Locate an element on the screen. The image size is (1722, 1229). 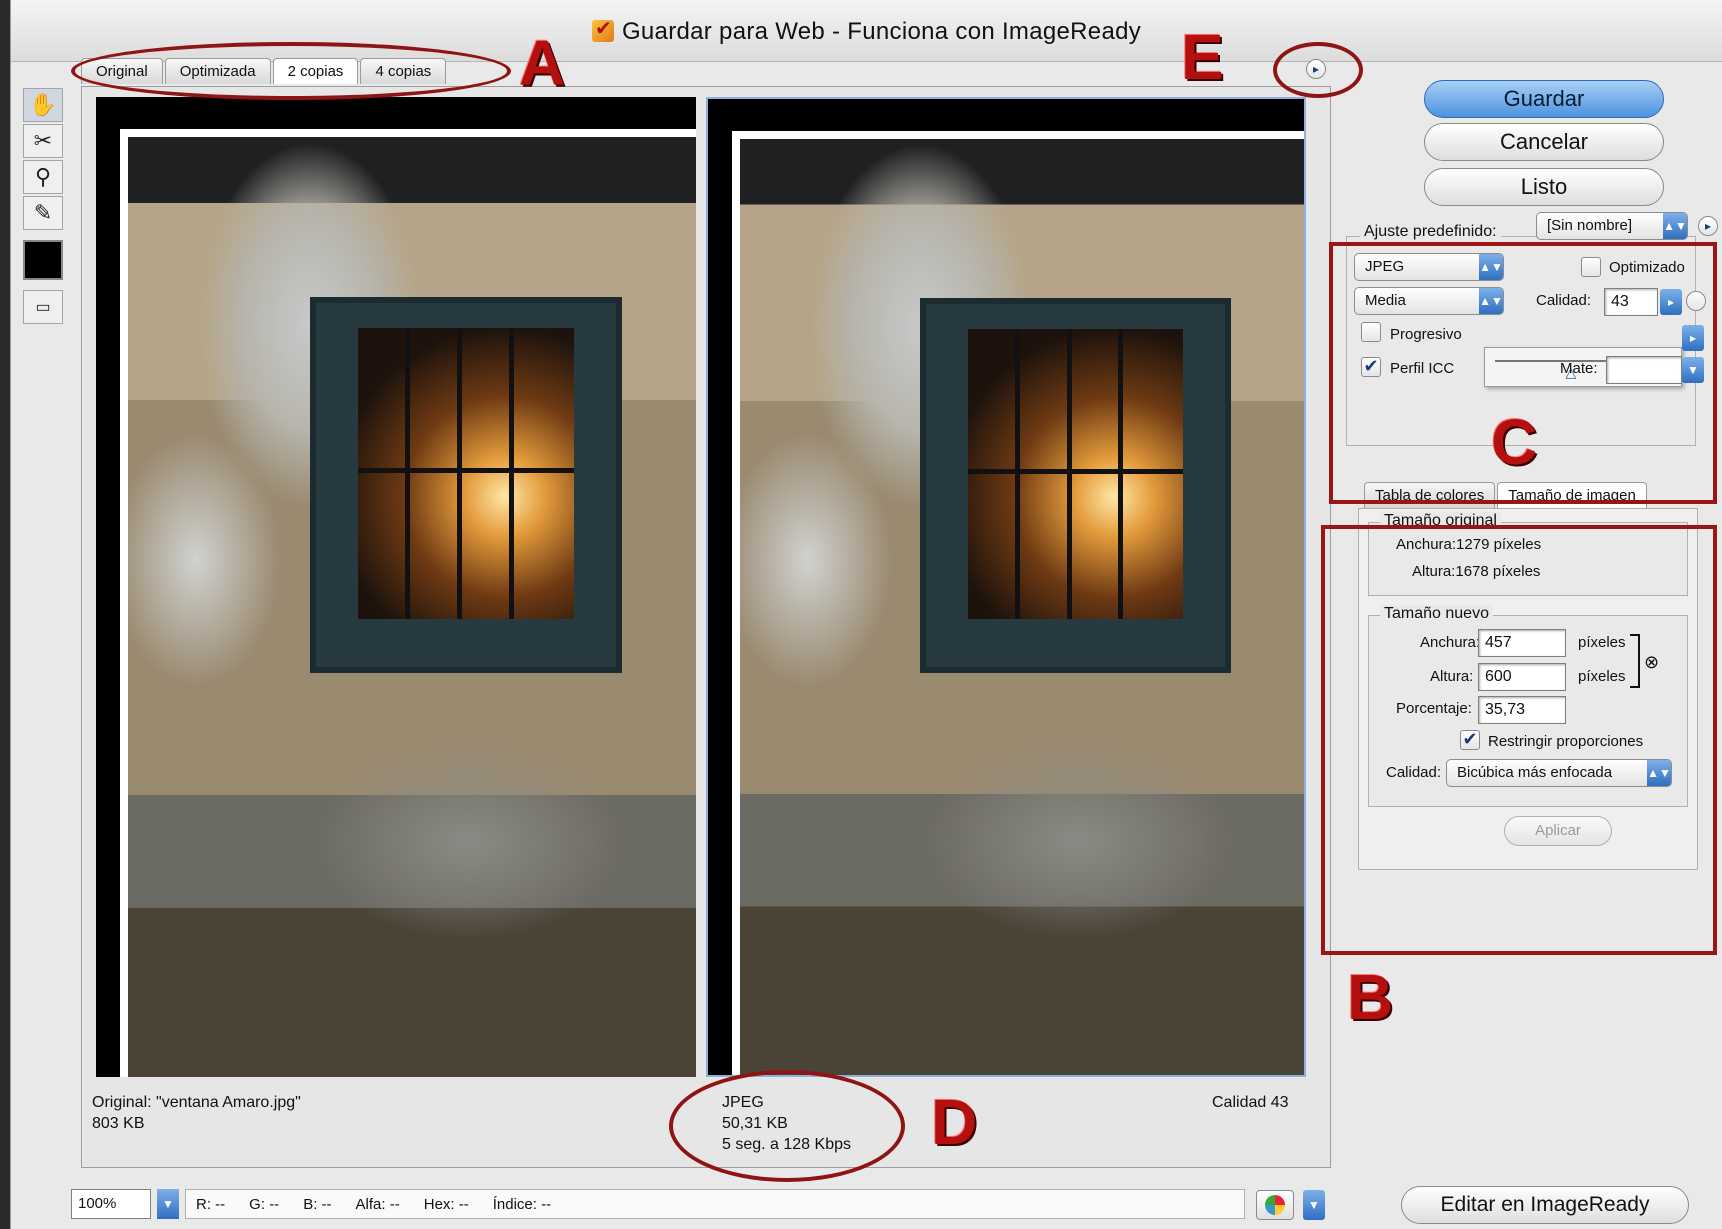
readout-index: Índice: -- is located at coordinates (522, 1204).